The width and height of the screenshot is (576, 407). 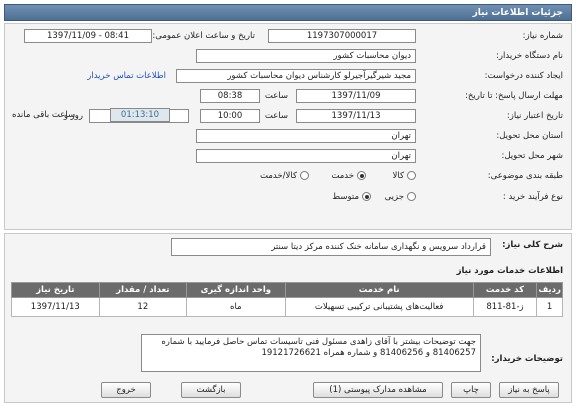 What do you see at coordinates (126, 76) in the screenshot?
I see `buyer-contact-link: اطلاعات تماس خریدار` at bounding box center [126, 76].